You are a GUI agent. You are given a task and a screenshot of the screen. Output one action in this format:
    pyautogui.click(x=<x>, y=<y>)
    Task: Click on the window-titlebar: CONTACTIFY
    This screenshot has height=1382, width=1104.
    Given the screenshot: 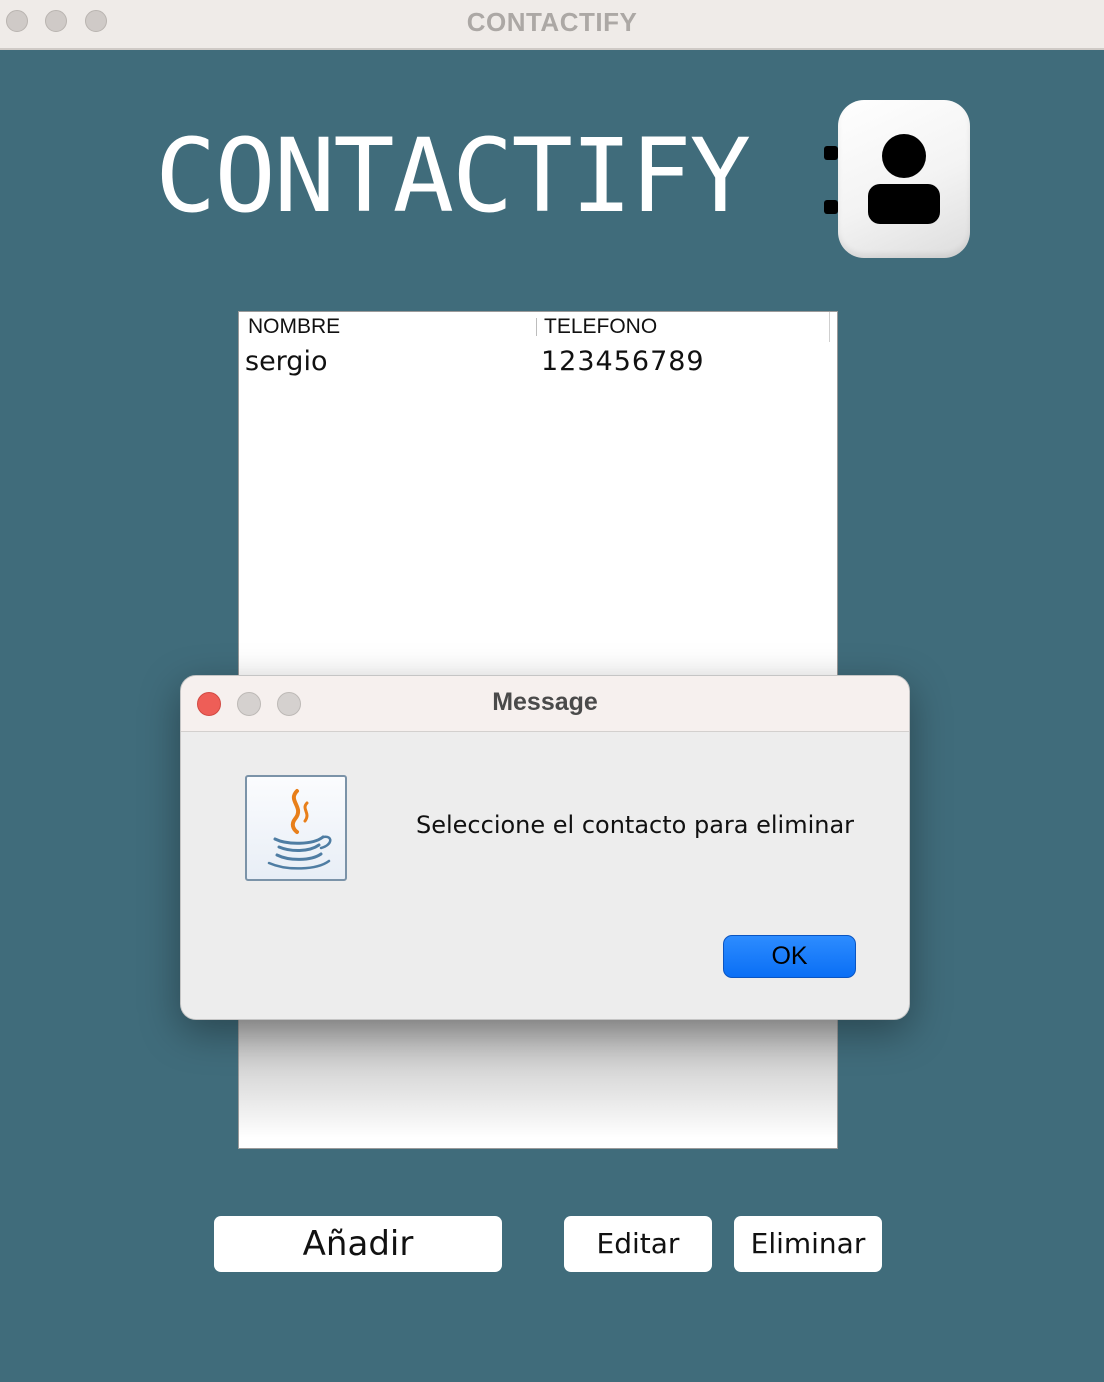 What is the action you would take?
    pyautogui.click(x=552, y=25)
    